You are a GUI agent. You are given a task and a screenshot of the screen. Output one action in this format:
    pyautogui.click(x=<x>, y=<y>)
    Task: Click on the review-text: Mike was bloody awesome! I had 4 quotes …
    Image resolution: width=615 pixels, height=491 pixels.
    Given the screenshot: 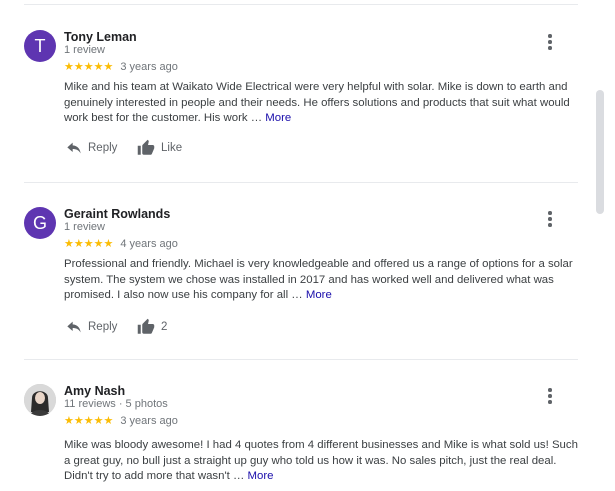 What is the action you would take?
    pyautogui.click(x=321, y=461)
    